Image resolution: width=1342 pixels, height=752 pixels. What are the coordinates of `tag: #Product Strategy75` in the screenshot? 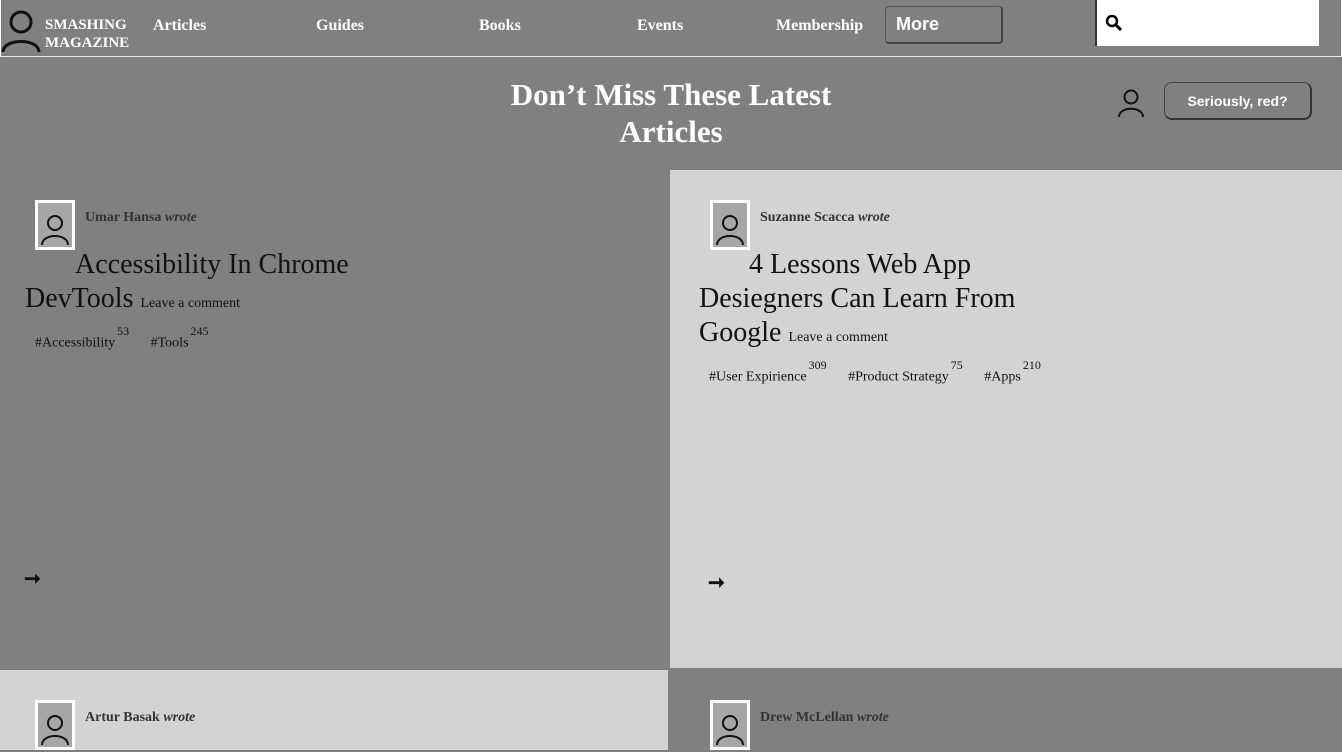 It's located at (905, 372).